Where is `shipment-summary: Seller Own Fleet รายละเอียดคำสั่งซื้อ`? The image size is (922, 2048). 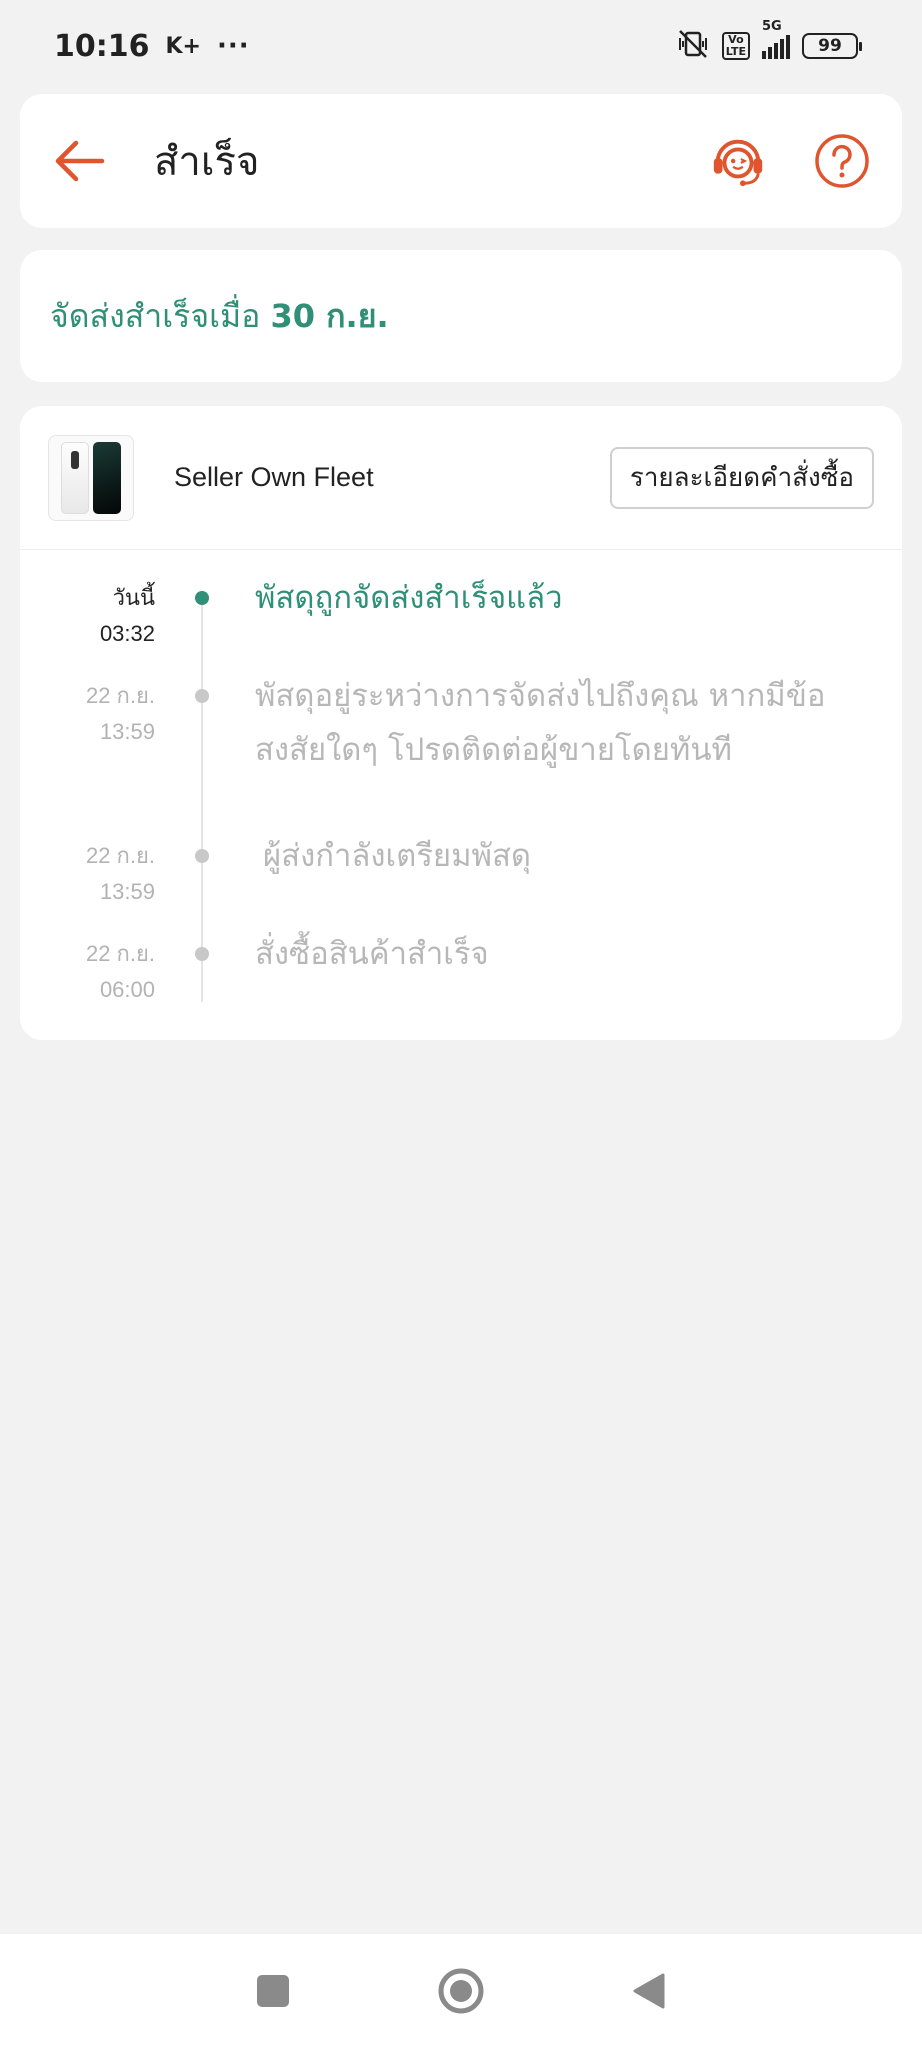
shipment-summary: Seller Own Fleet รายละเอียดคำสั่งซื้อ is located at coordinates (461, 478).